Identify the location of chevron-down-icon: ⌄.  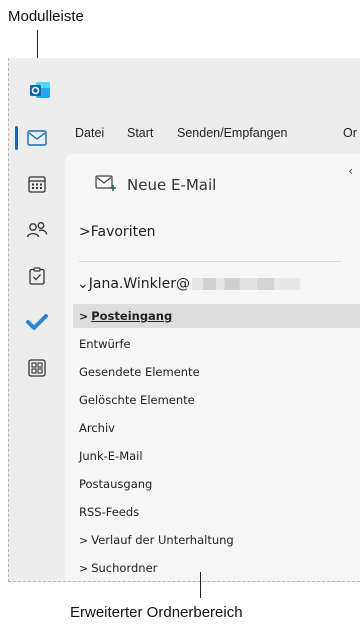
(83, 284).